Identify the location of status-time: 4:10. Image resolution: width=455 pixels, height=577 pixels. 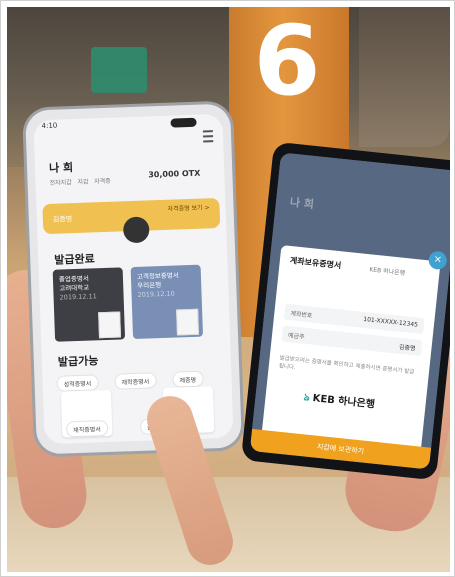
(49, 126).